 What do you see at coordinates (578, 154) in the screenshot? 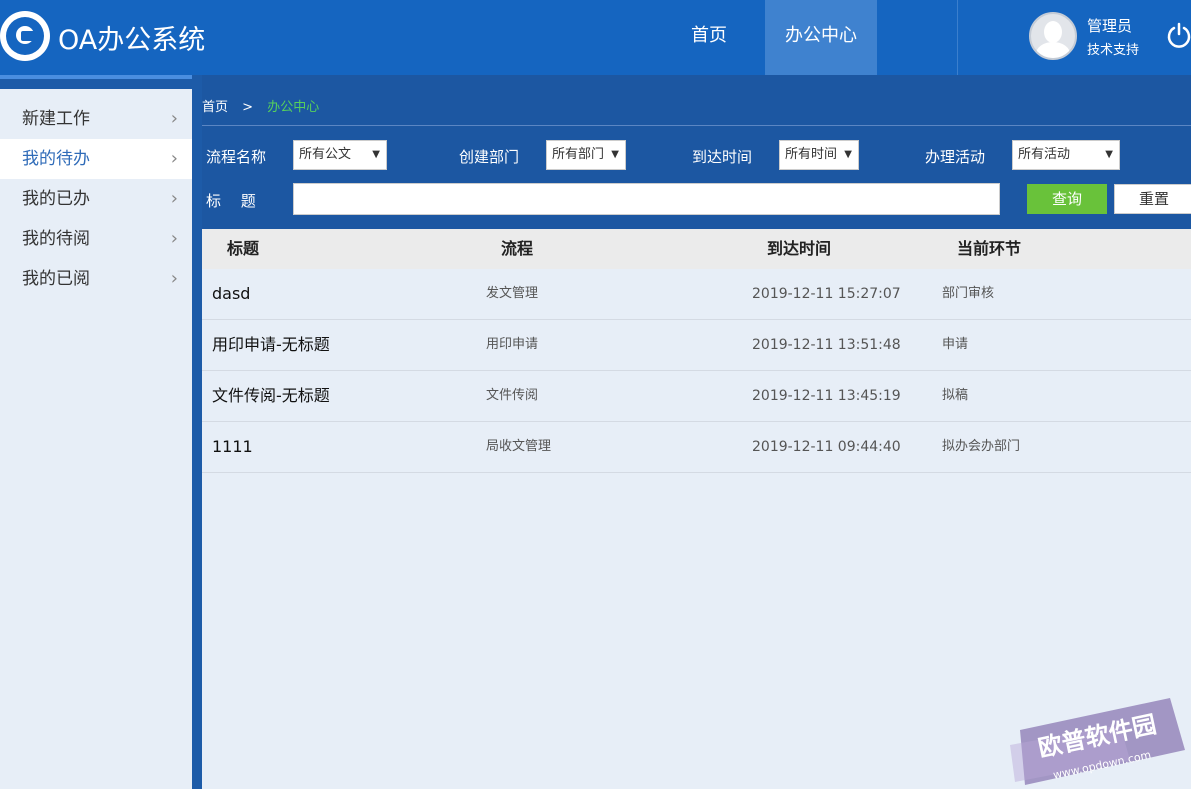
I see `dept-value: 所有部门` at bounding box center [578, 154].